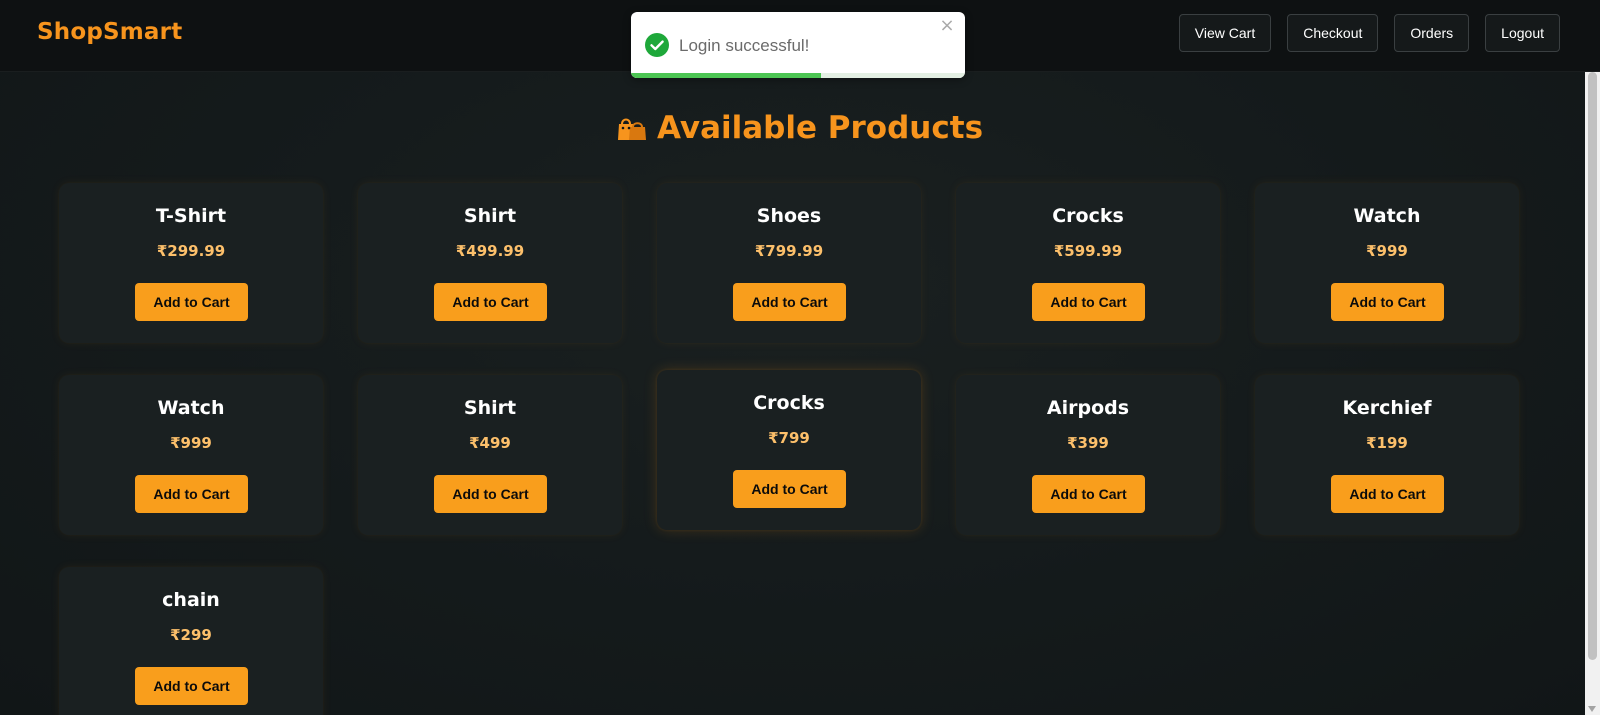 The height and width of the screenshot is (715, 1600). Describe the element at coordinates (1088, 408) in the screenshot. I see `product-name: Airpods` at that location.